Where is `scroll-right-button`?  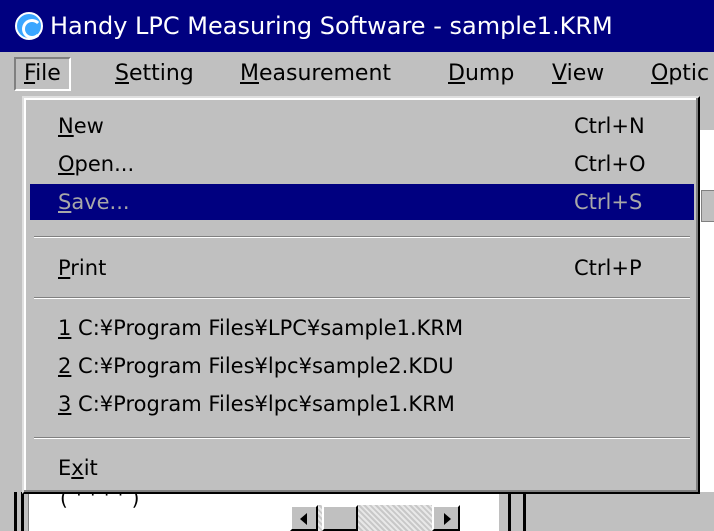
scroll-right-button is located at coordinates (446, 518).